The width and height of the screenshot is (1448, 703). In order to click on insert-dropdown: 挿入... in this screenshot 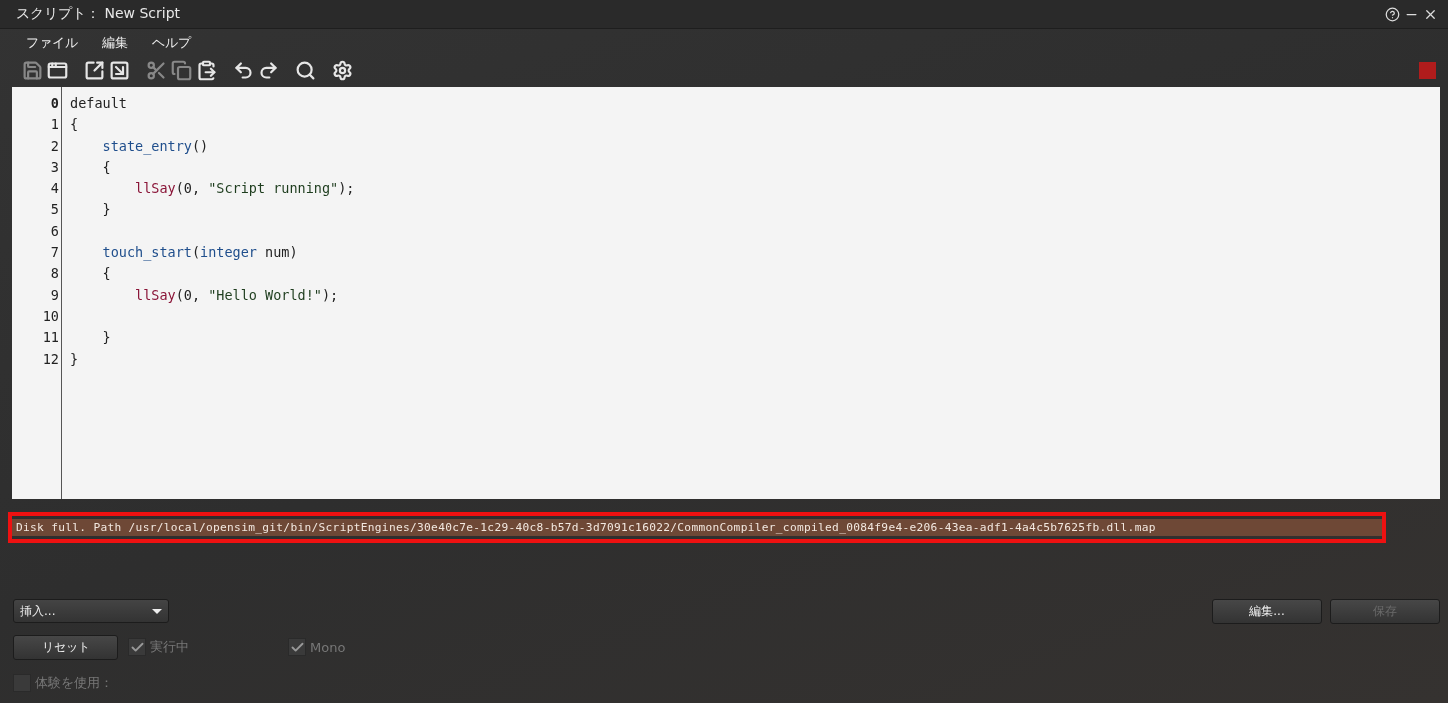, I will do `click(91, 611)`.